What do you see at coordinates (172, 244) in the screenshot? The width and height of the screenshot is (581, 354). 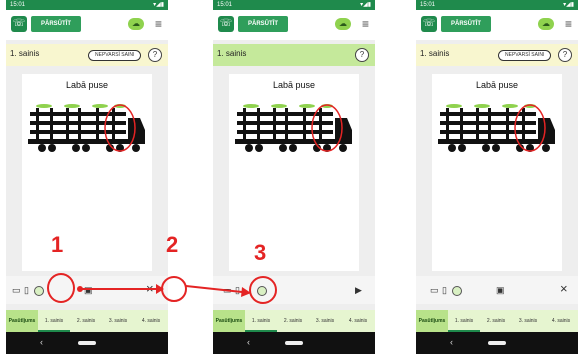 I see `step-number-2: 2` at bounding box center [172, 244].